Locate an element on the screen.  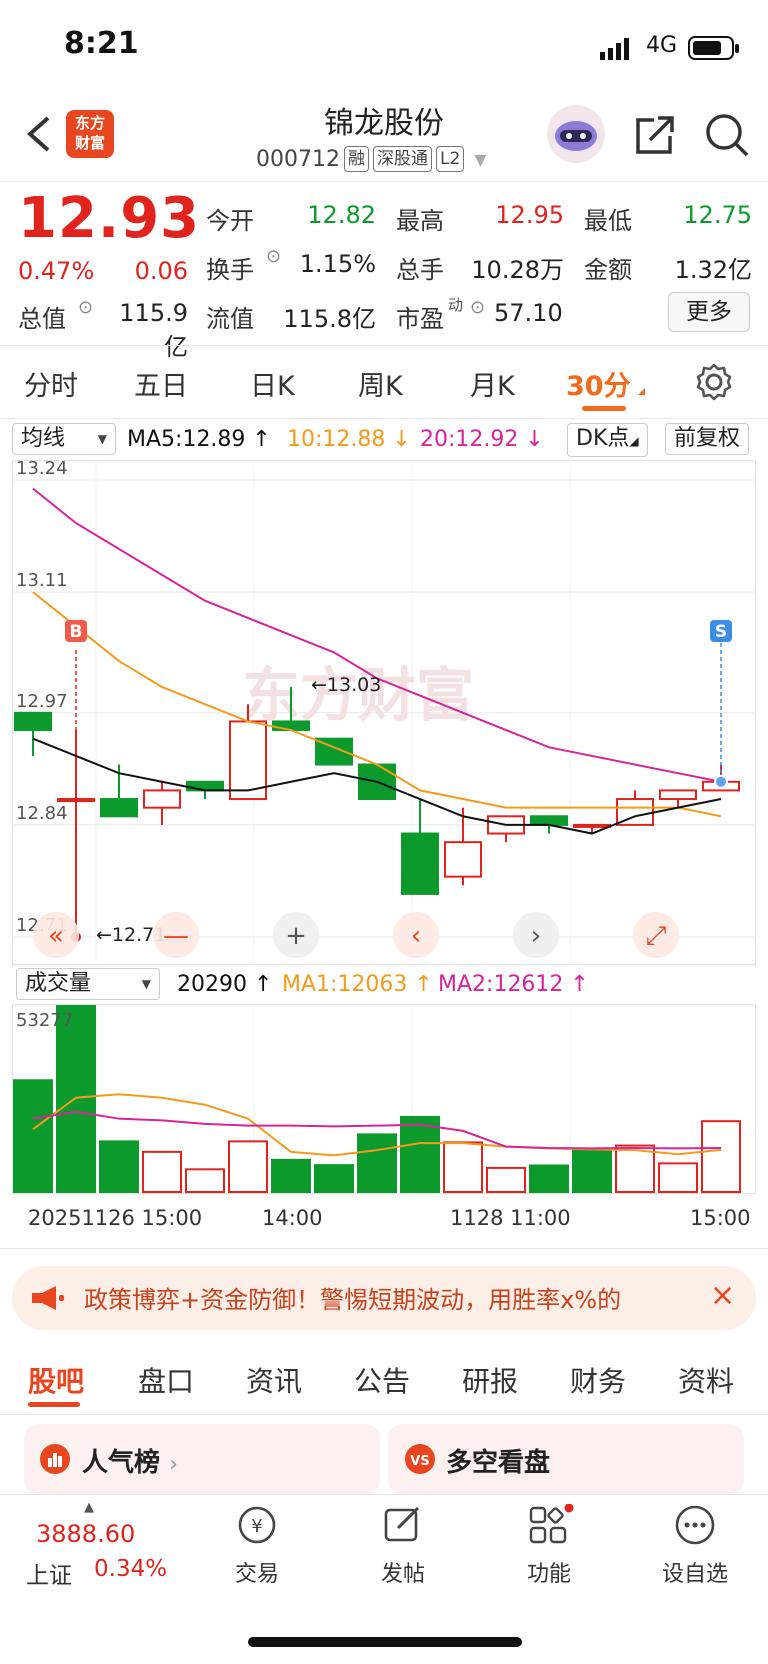
volume-max-label: 53277 is located at coordinates (44, 1020).